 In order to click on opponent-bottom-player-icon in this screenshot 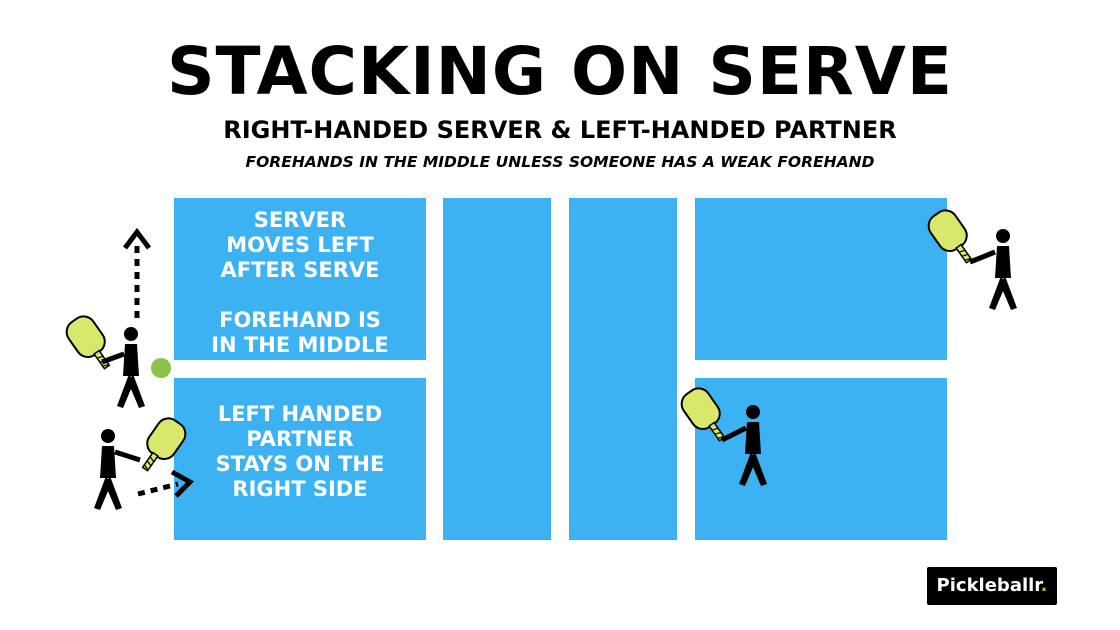, I will do `click(753, 445)`.